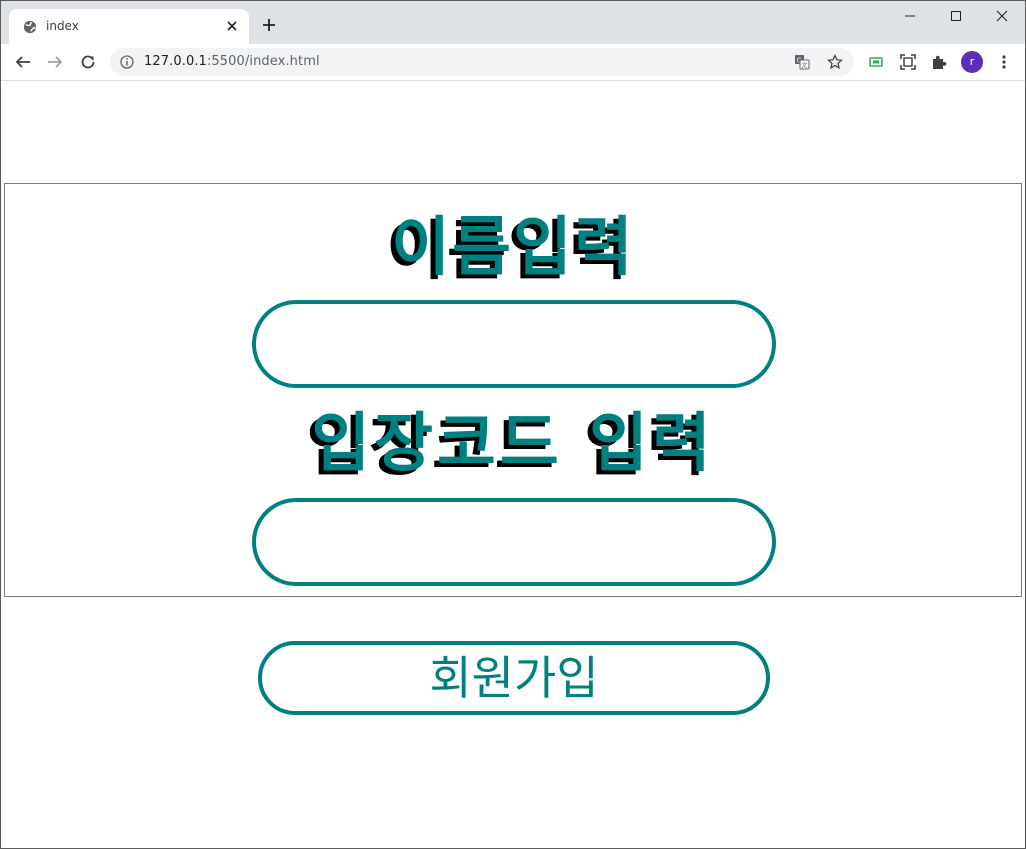 This screenshot has height=849, width=1026. I want to click on back-button, so click(23, 62).